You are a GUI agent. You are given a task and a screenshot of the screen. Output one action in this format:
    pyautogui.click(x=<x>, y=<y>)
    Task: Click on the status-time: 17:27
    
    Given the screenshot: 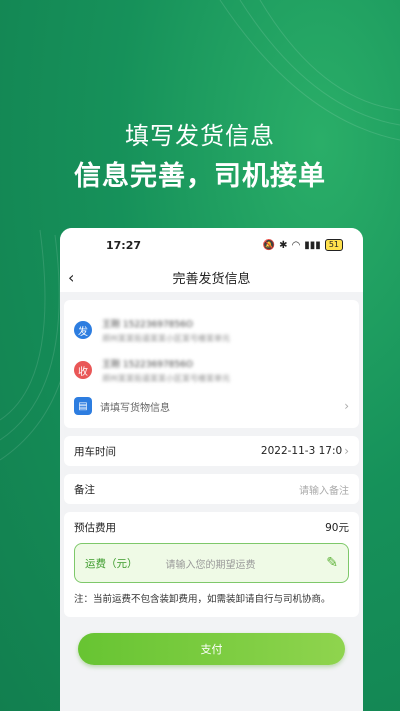 What is the action you would take?
    pyautogui.click(x=124, y=245)
    